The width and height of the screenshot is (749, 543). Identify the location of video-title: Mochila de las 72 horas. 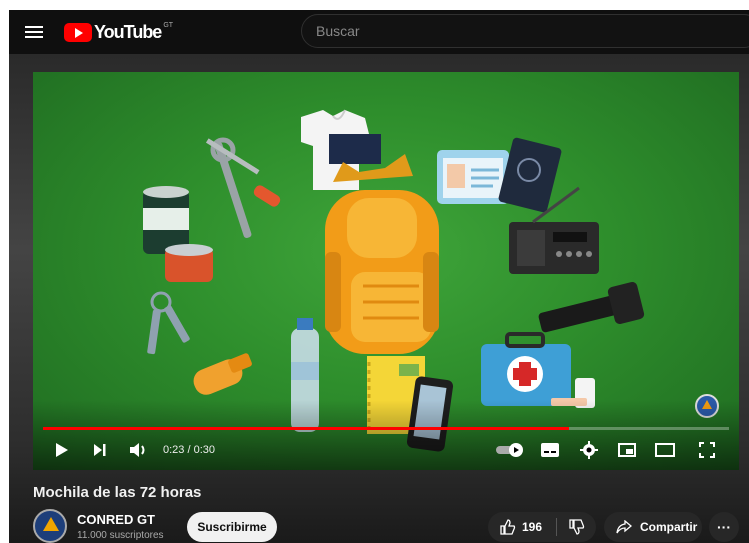
(117, 492).